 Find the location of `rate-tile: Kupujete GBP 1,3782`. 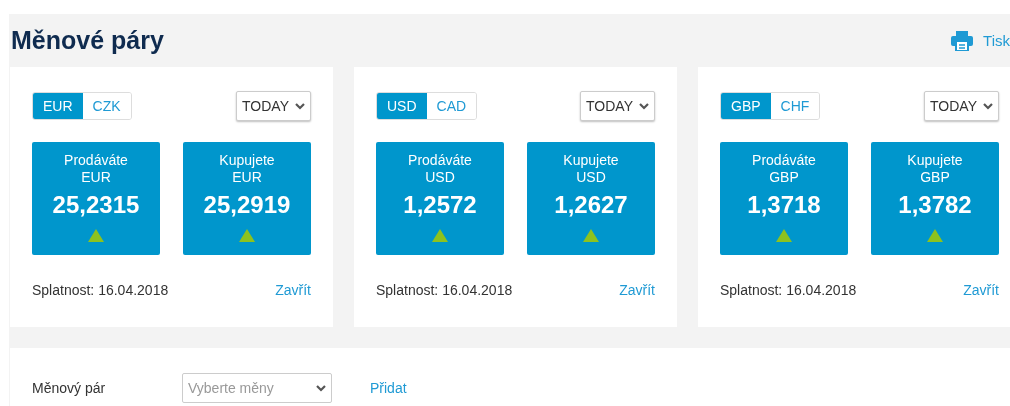

rate-tile: Kupujete GBP 1,3782 is located at coordinates (935, 198).